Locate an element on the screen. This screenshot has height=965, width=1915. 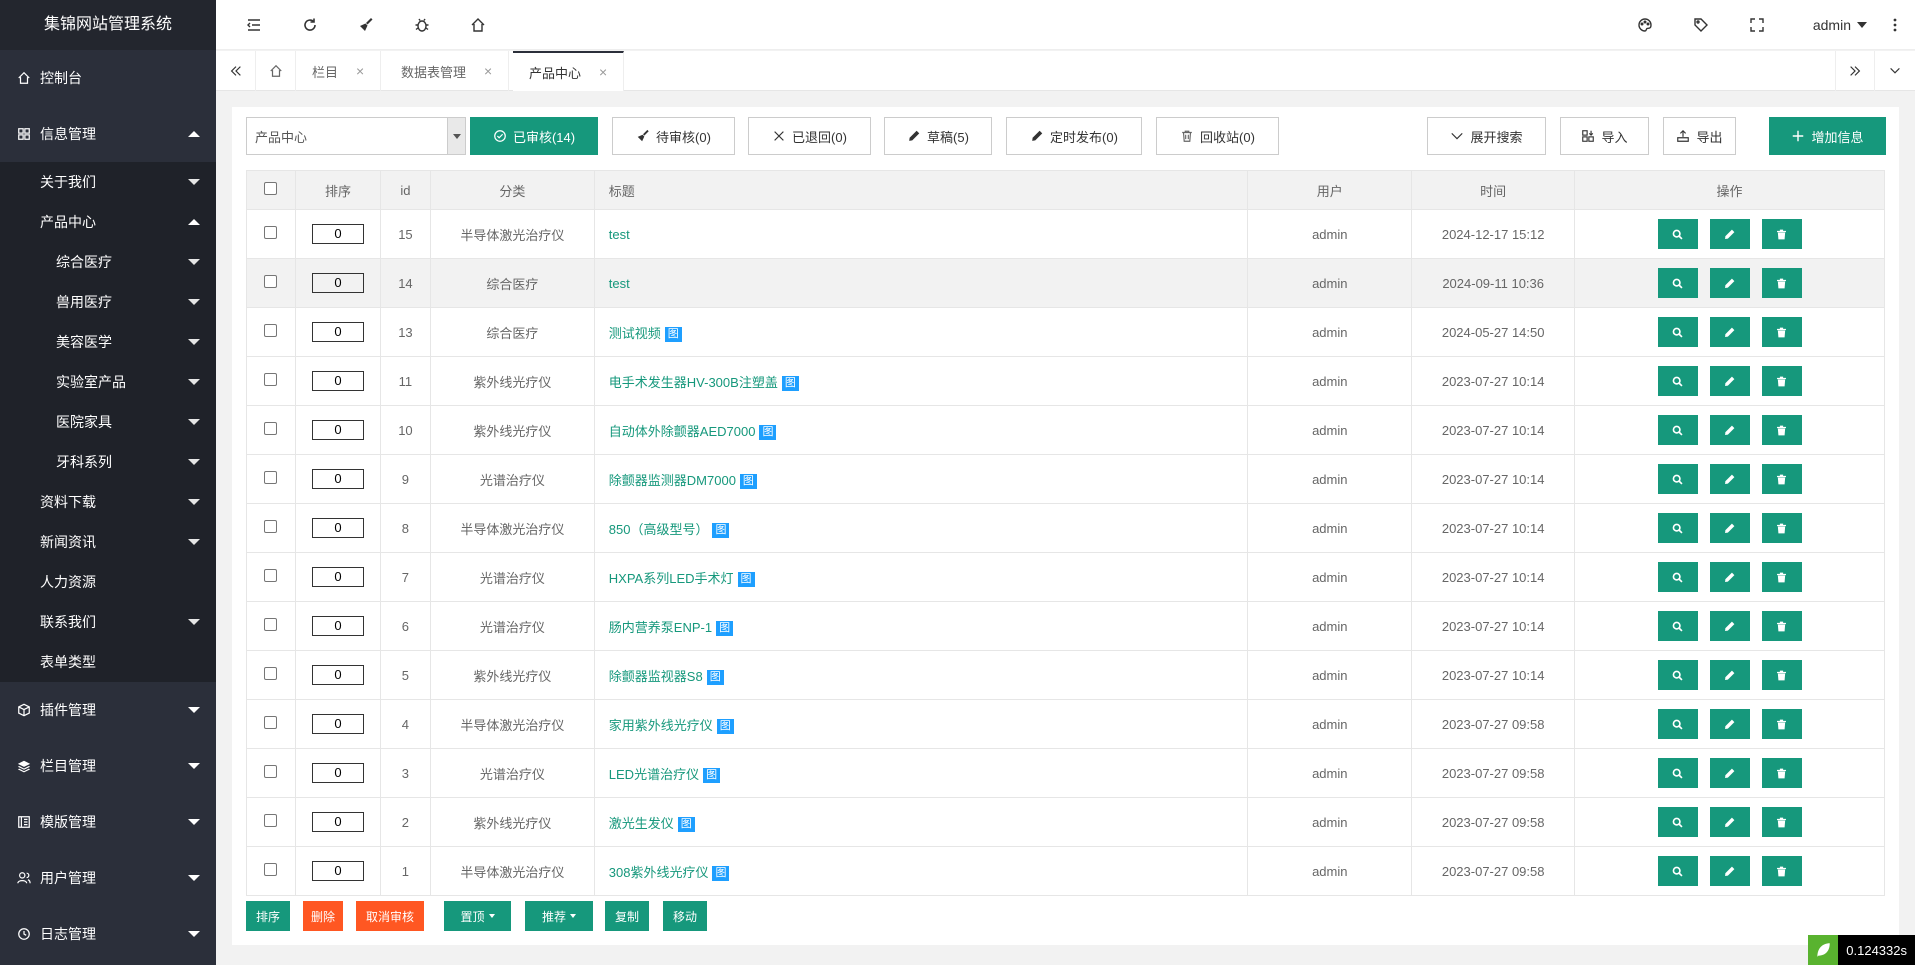
title-link: LED光谱治疗仪 is located at coordinates (654, 774).